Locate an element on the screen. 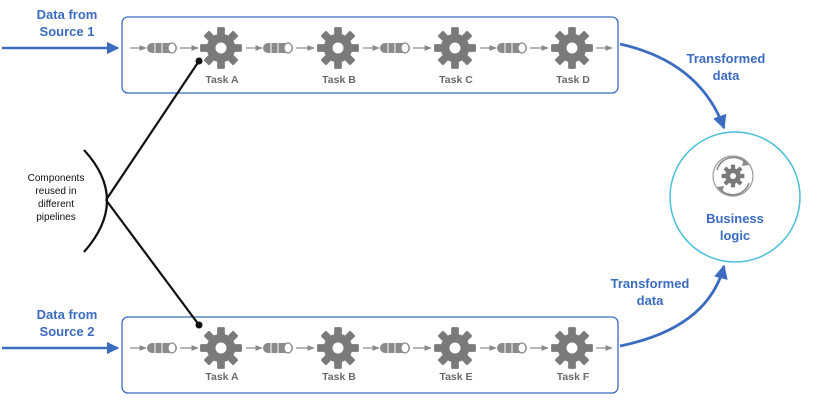  business-logic-label-line2: logic is located at coordinates (735, 235).